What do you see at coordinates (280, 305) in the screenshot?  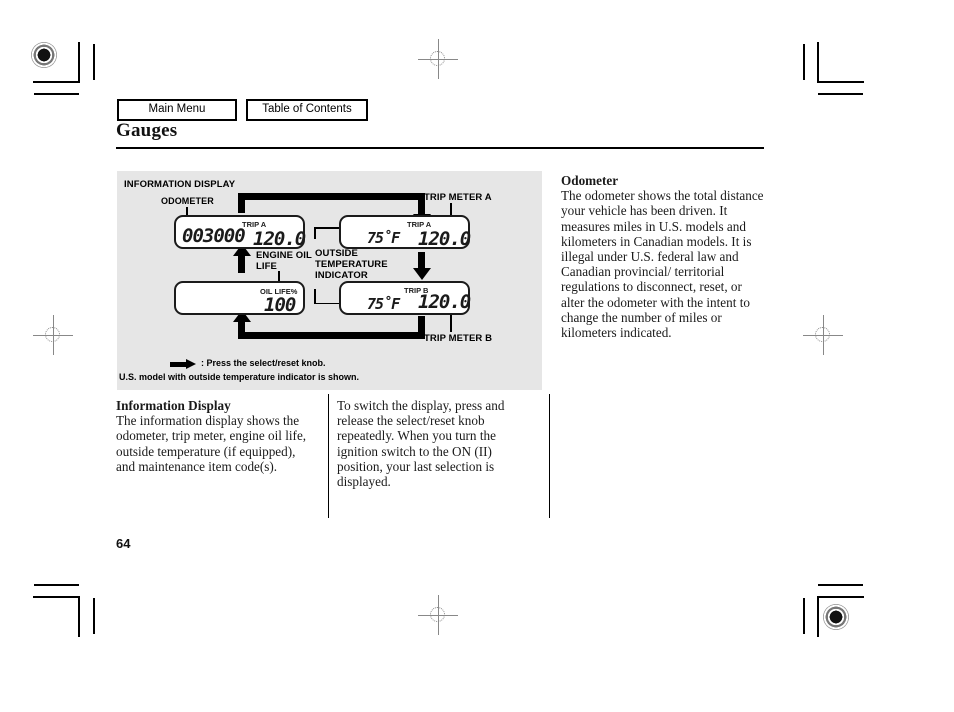 I see `oil-life-value: 100` at bounding box center [280, 305].